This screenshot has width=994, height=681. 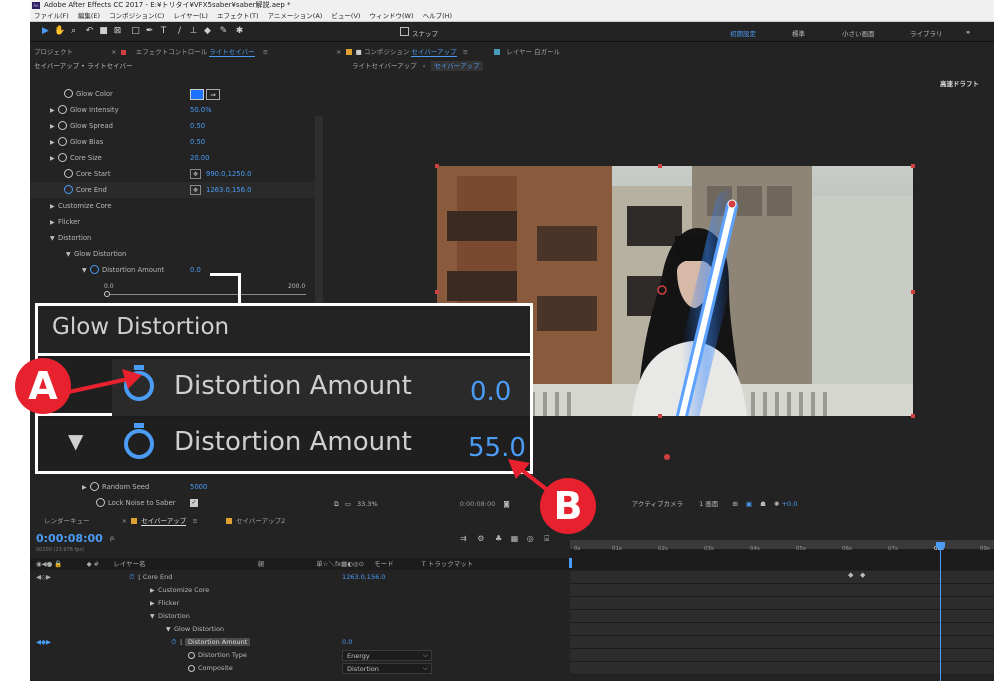 What do you see at coordinates (89, 16) in the screenshot?
I see `menu-edit: 編集(E)` at bounding box center [89, 16].